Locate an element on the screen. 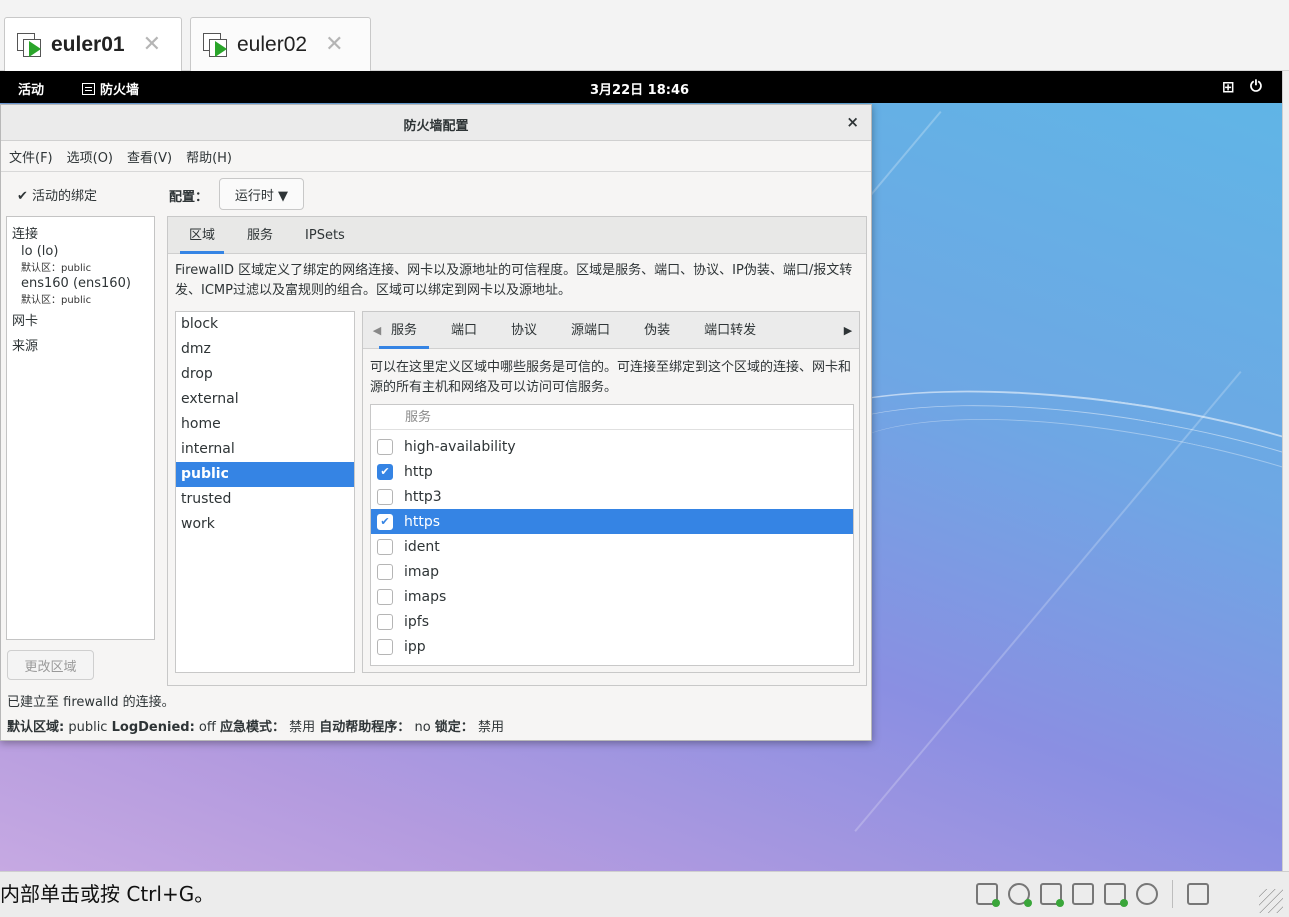  zone-item: home is located at coordinates (265, 424).